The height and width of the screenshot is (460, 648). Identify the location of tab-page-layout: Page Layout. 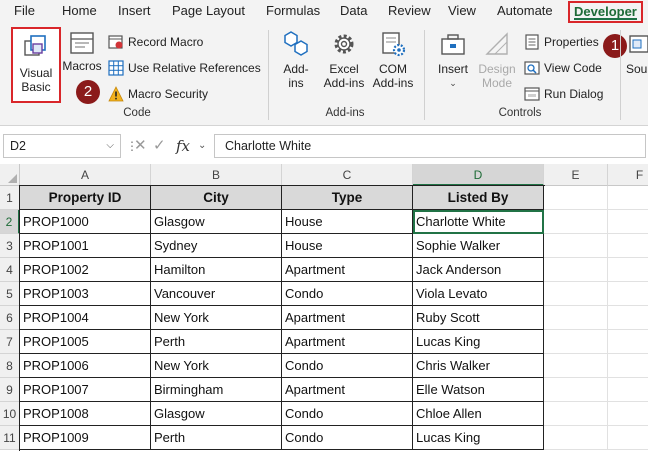
(208, 11).